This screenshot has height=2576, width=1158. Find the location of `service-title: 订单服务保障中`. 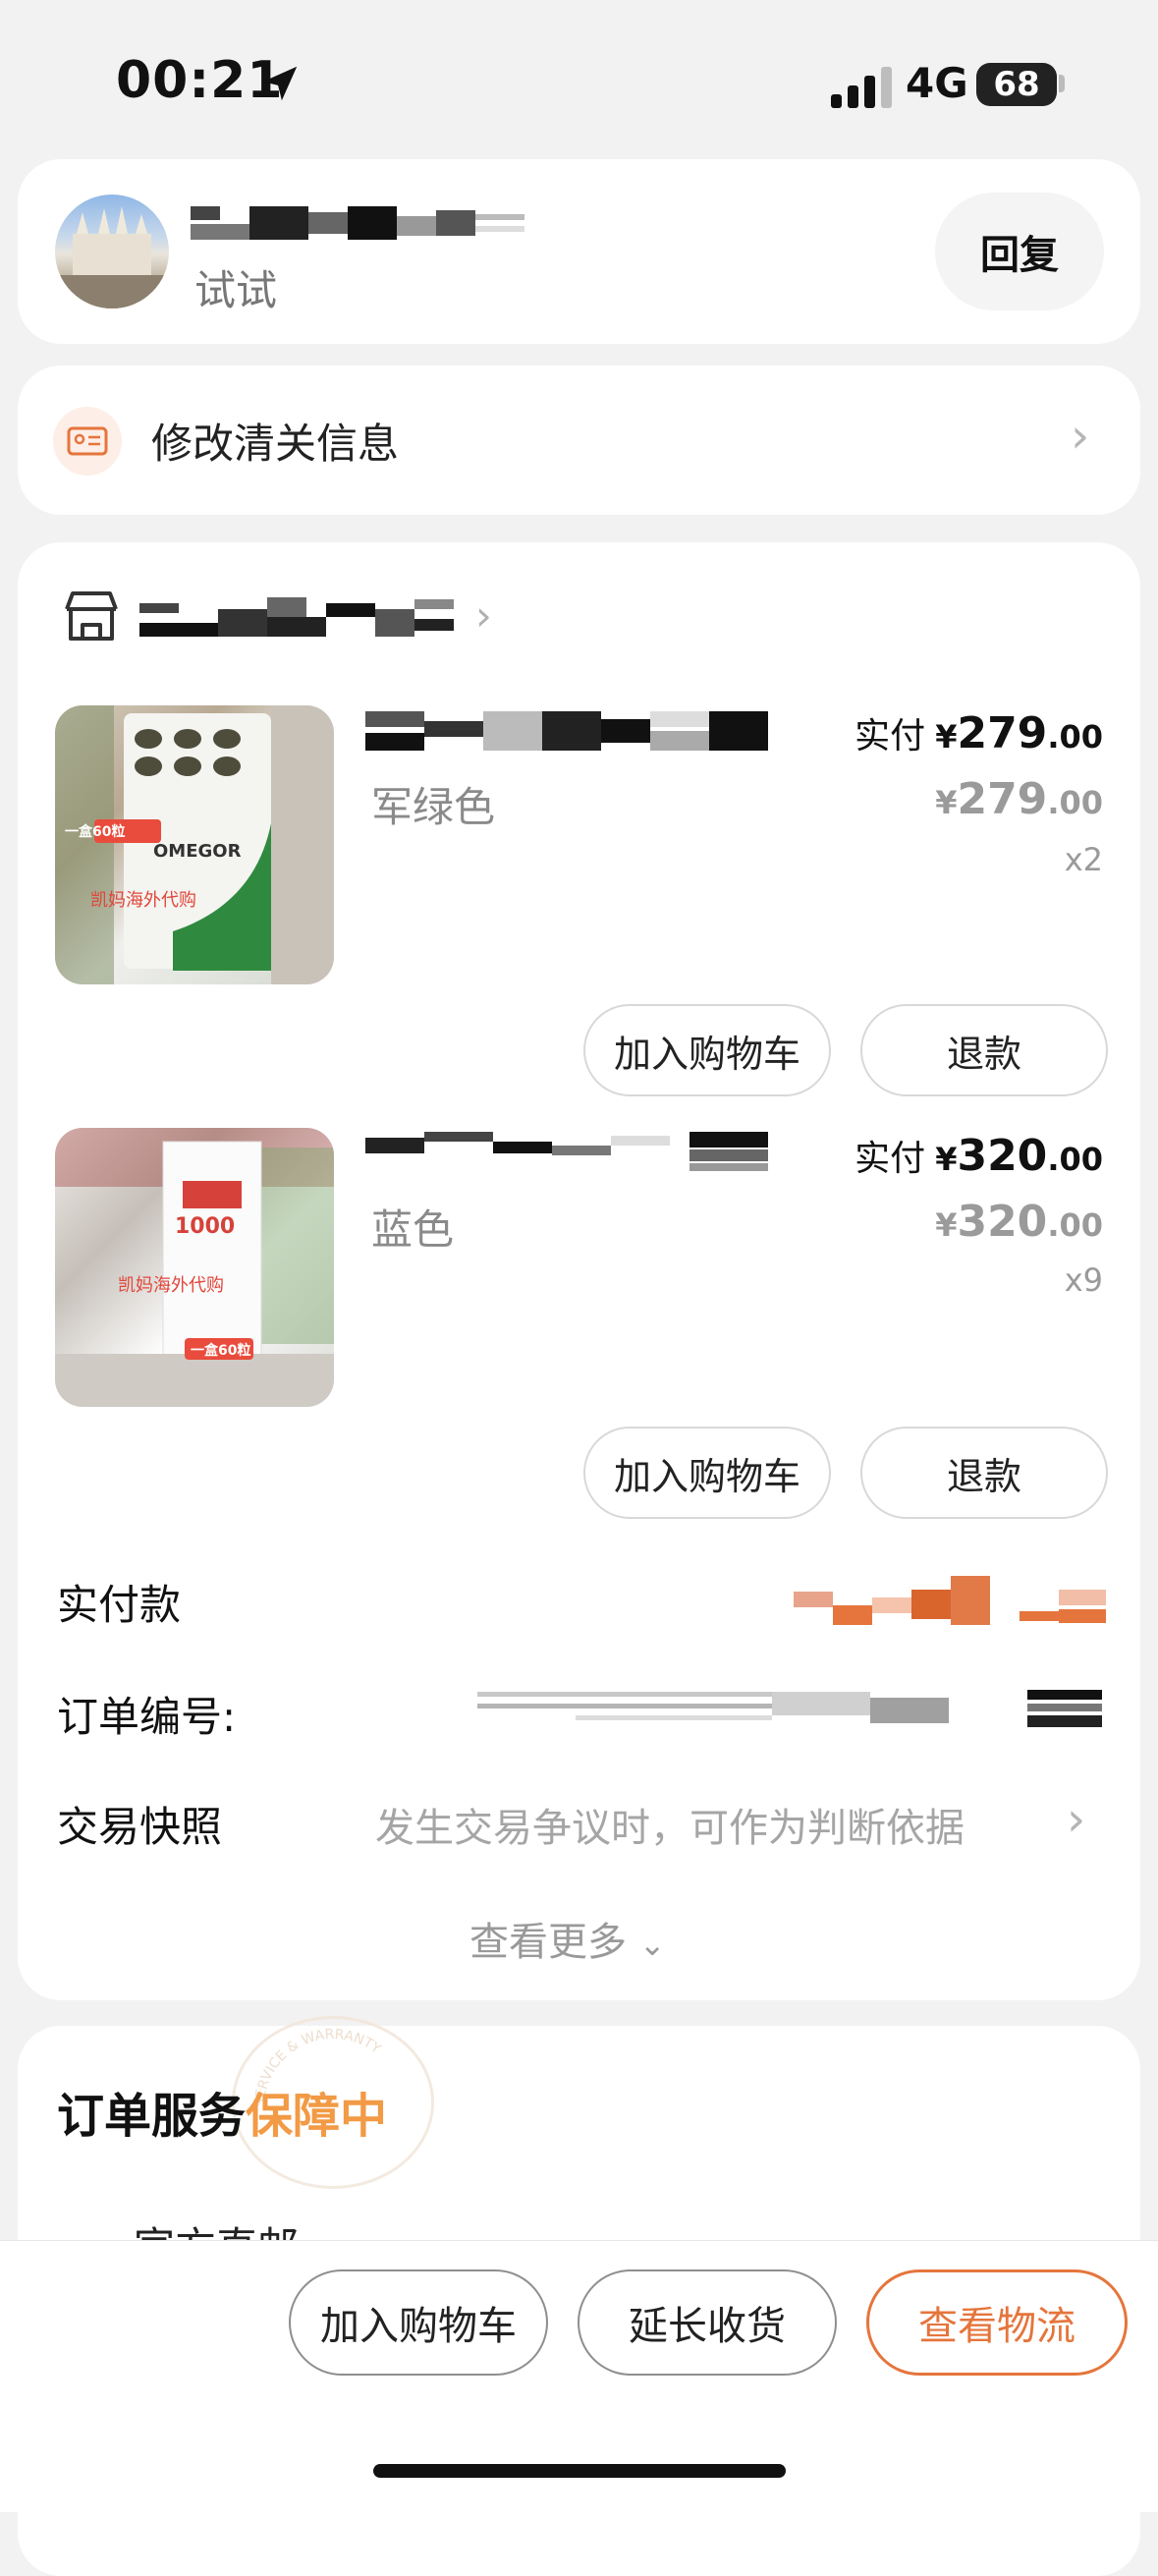

service-title: 订单服务保障中 is located at coordinates (222, 2111).